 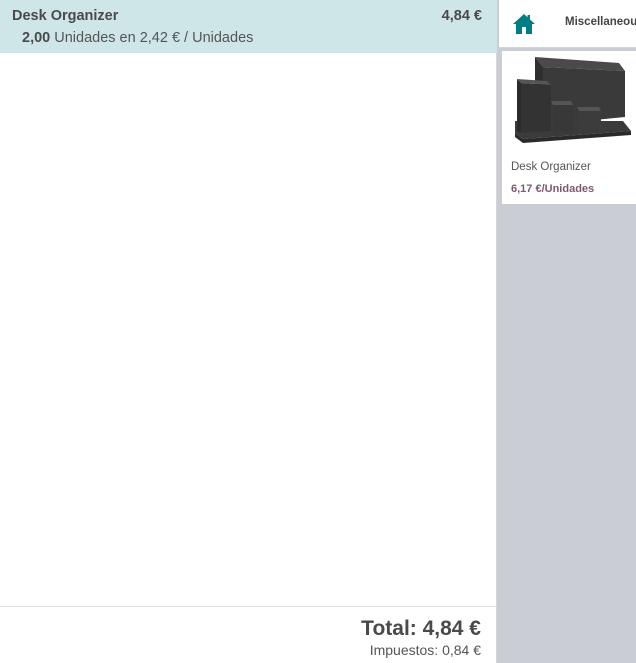 What do you see at coordinates (248, 634) in the screenshot?
I see `order-summary: Total: 4,84 € Impuestos: 0,84 €` at bounding box center [248, 634].